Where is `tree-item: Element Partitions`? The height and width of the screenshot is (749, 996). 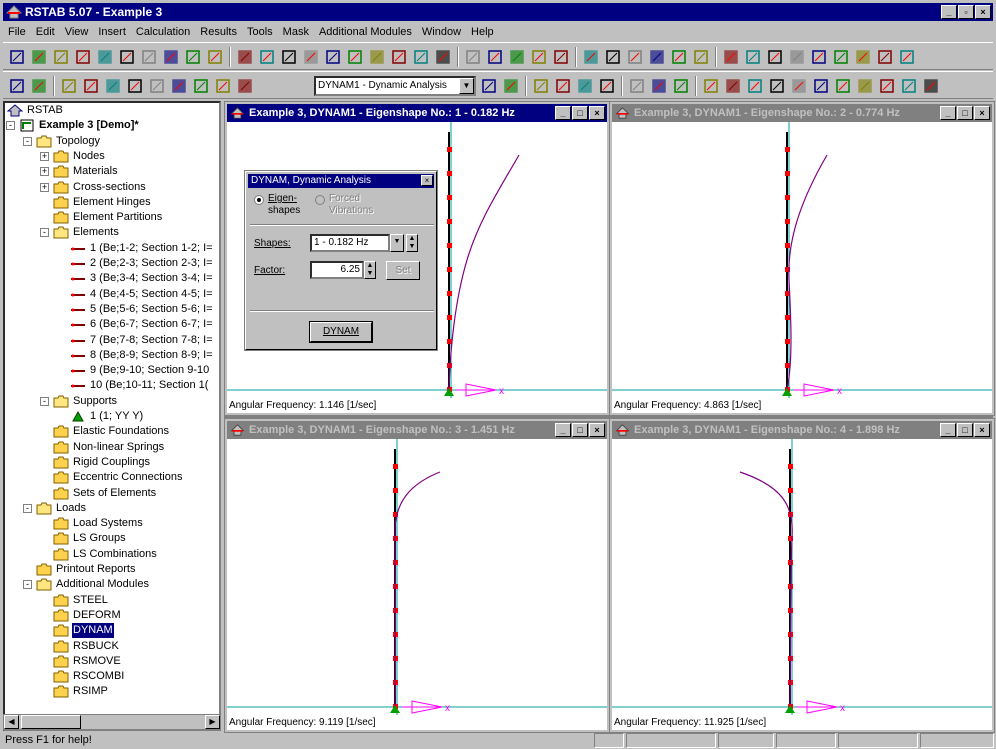 tree-item: Element Partitions is located at coordinates (108, 217).